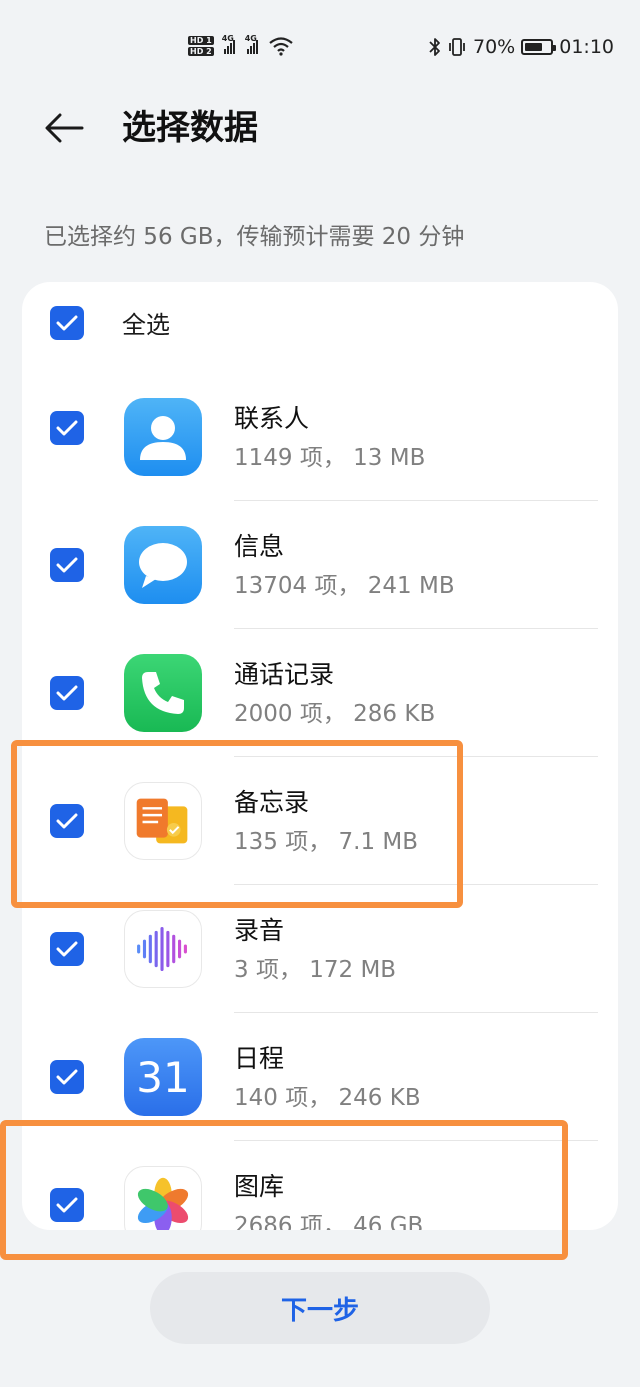 The height and width of the screenshot is (1387, 640). What do you see at coordinates (259, 930) in the screenshot?
I see `item-name: 录音` at bounding box center [259, 930].